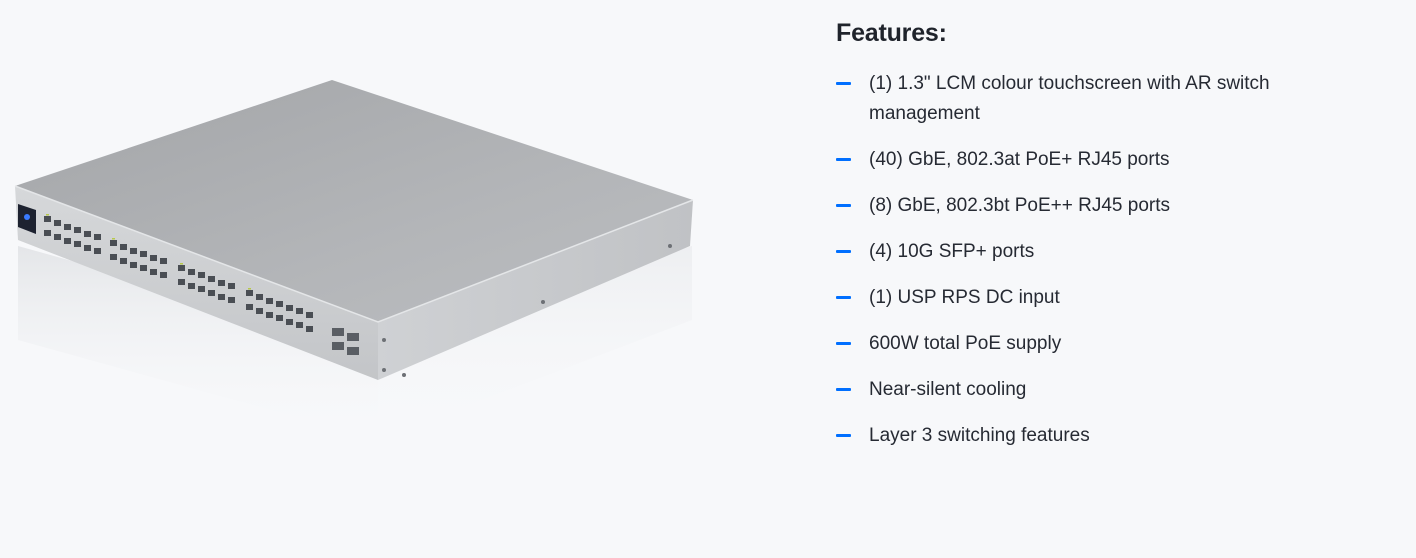 The width and height of the screenshot is (1416, 558). I want to click on feature-item: 600W total PoE supply, so click(1116, 344).